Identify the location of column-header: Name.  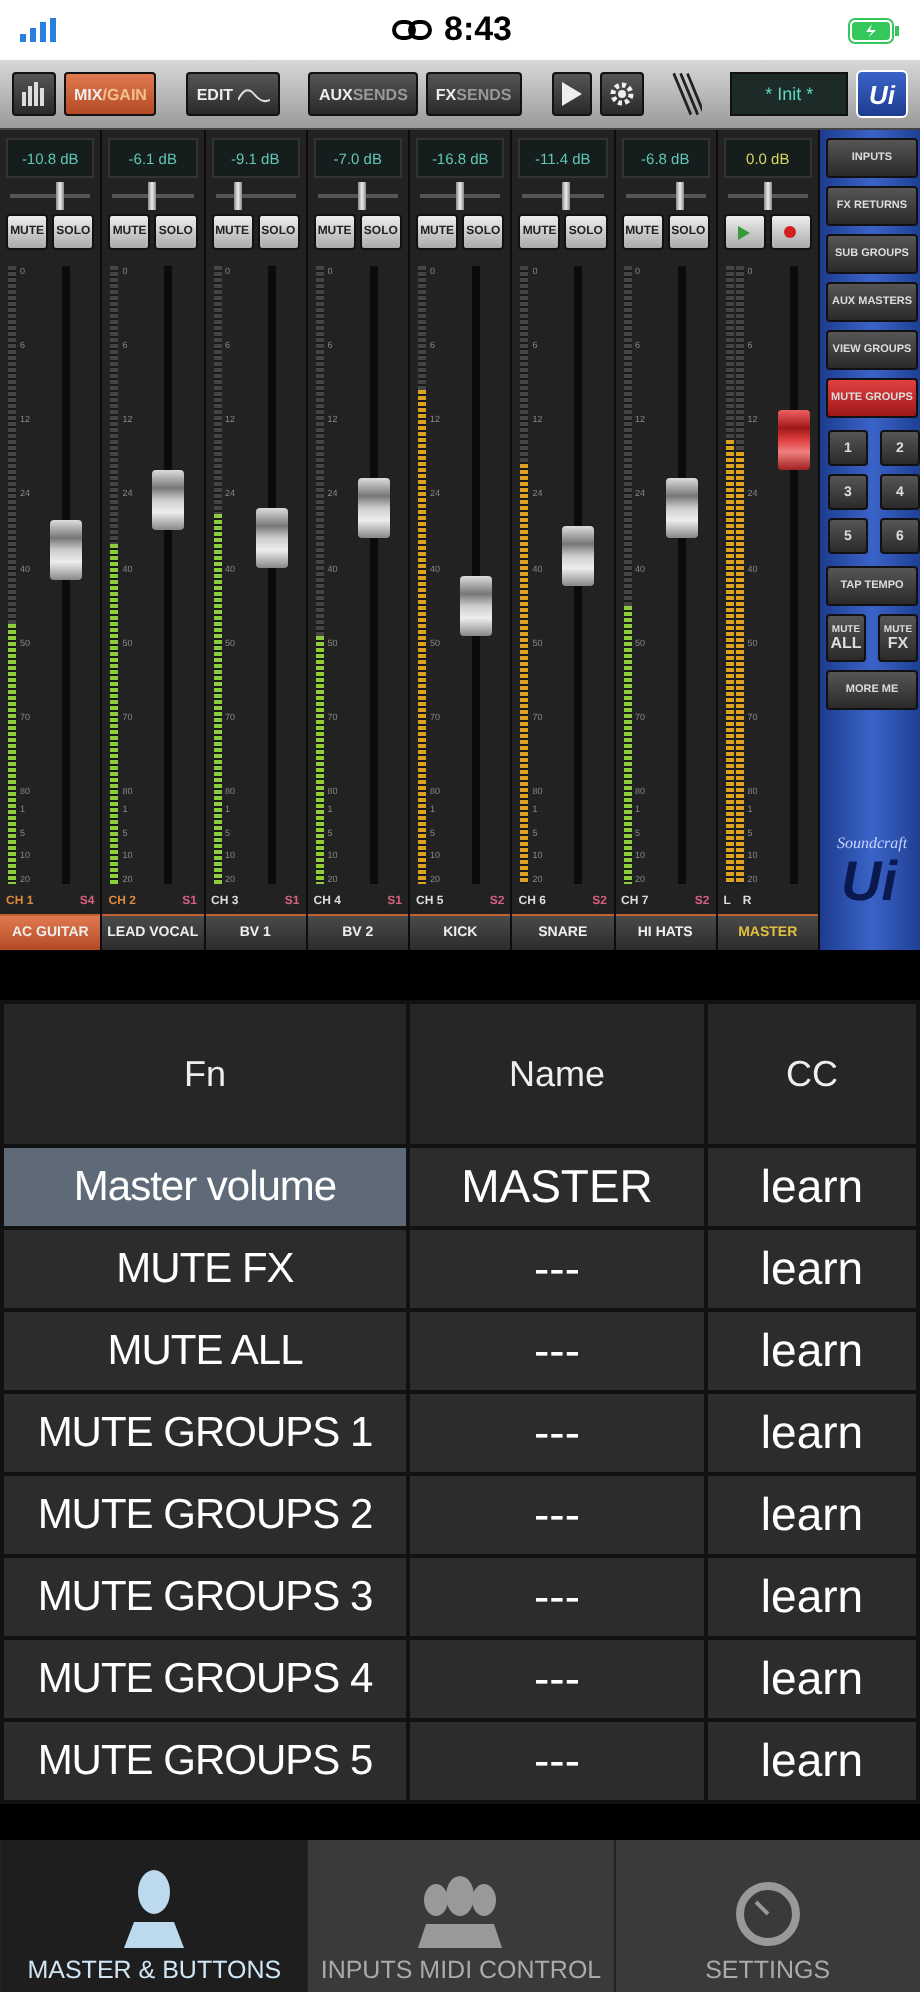
(557, 1074).